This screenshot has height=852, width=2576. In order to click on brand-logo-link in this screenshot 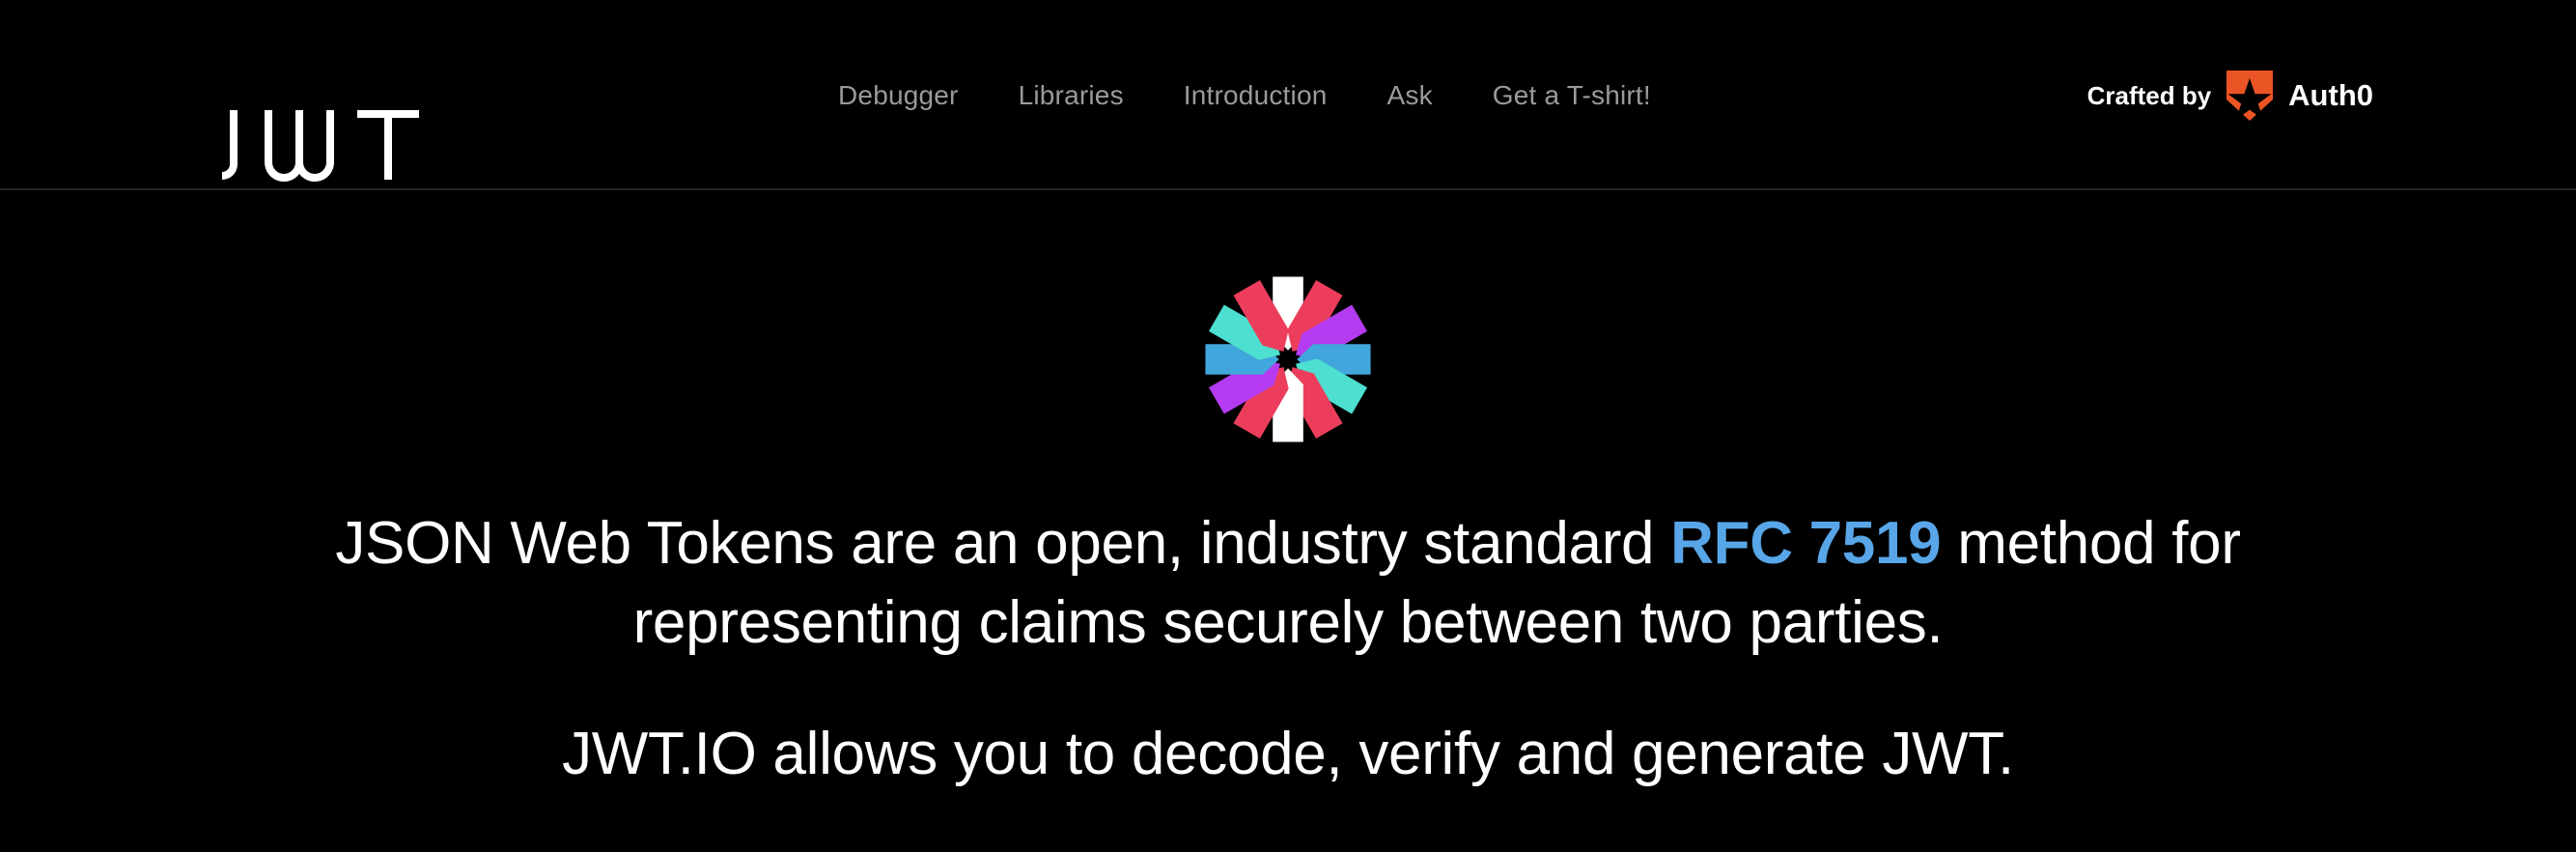, I will do `click(264, 118)`.